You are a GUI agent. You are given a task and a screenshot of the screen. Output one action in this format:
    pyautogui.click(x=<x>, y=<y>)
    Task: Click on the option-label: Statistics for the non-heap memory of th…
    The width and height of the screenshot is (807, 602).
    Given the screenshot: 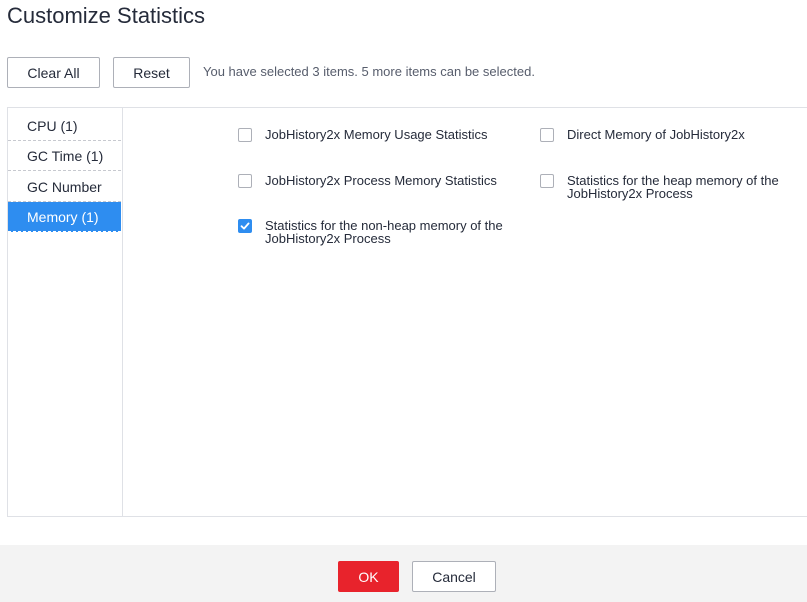 What is the action you would take?
    pyautogui.click(x=384, y=232)
    